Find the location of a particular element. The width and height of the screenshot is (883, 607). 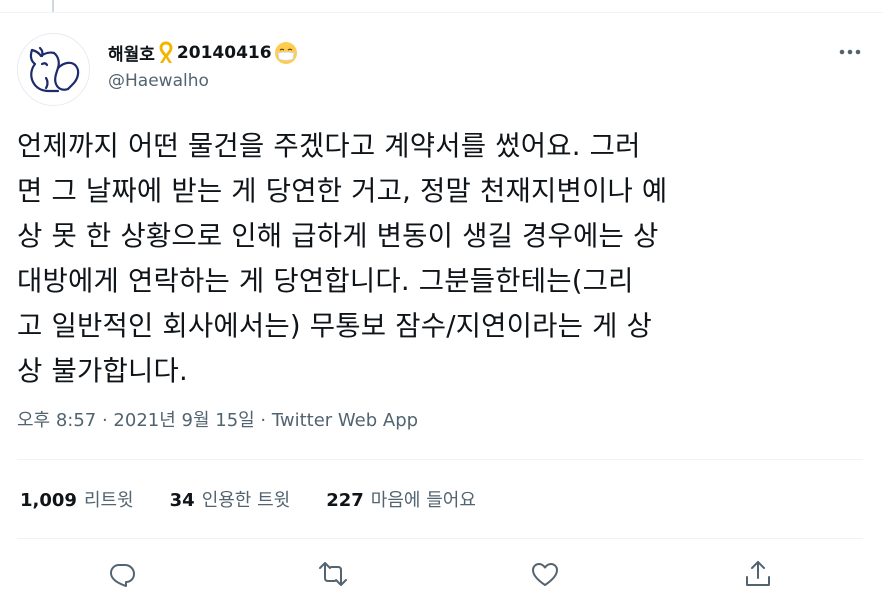

quote-count-link: 34 인용한 트윗 is located at coordinates (230, 499).